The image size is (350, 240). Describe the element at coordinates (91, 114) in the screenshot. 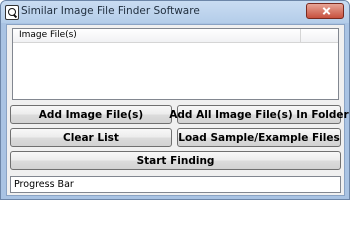

I see `add-image-files-button: Add Image File(s)` at that location.